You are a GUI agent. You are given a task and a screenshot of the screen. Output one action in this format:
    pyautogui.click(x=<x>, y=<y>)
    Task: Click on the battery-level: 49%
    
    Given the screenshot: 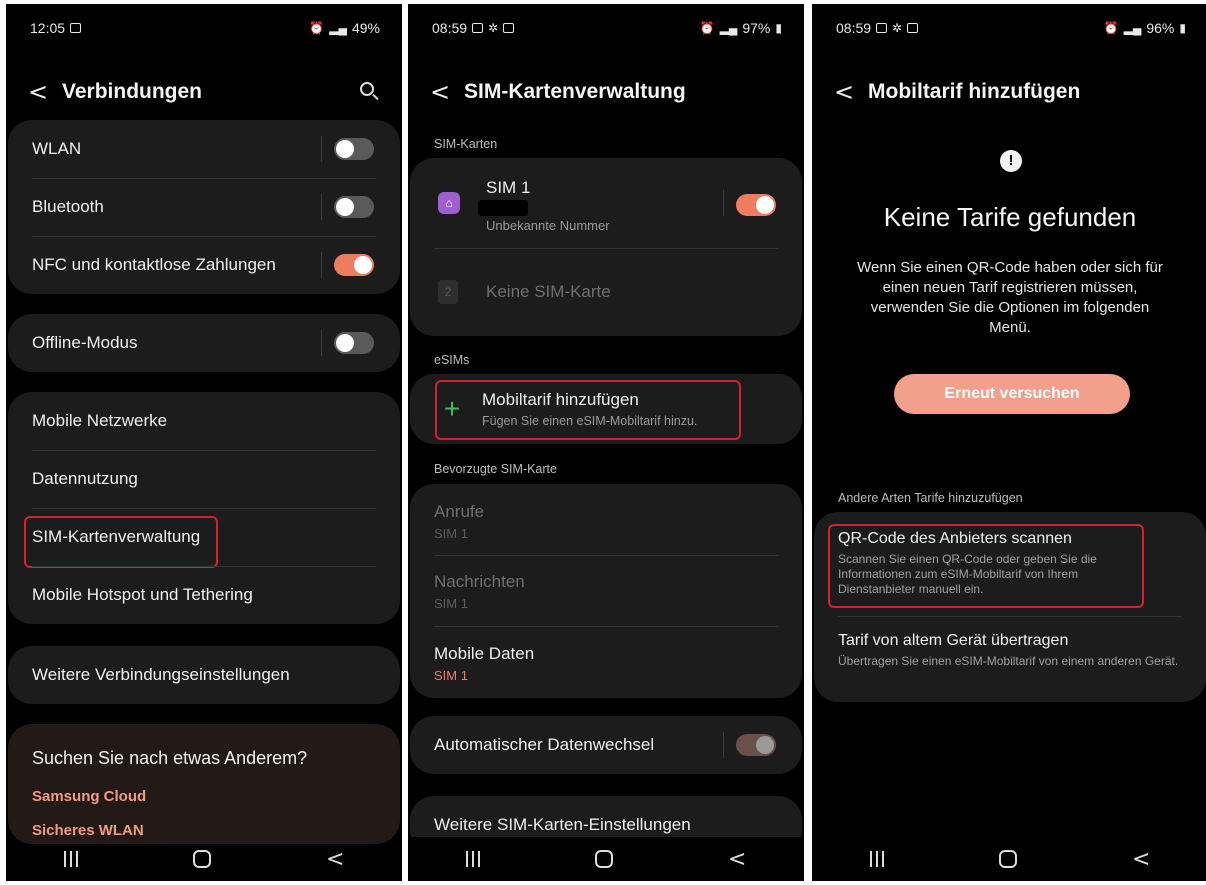 What is the action you would take?
    pyautogui.click(x=365, y=28)
    